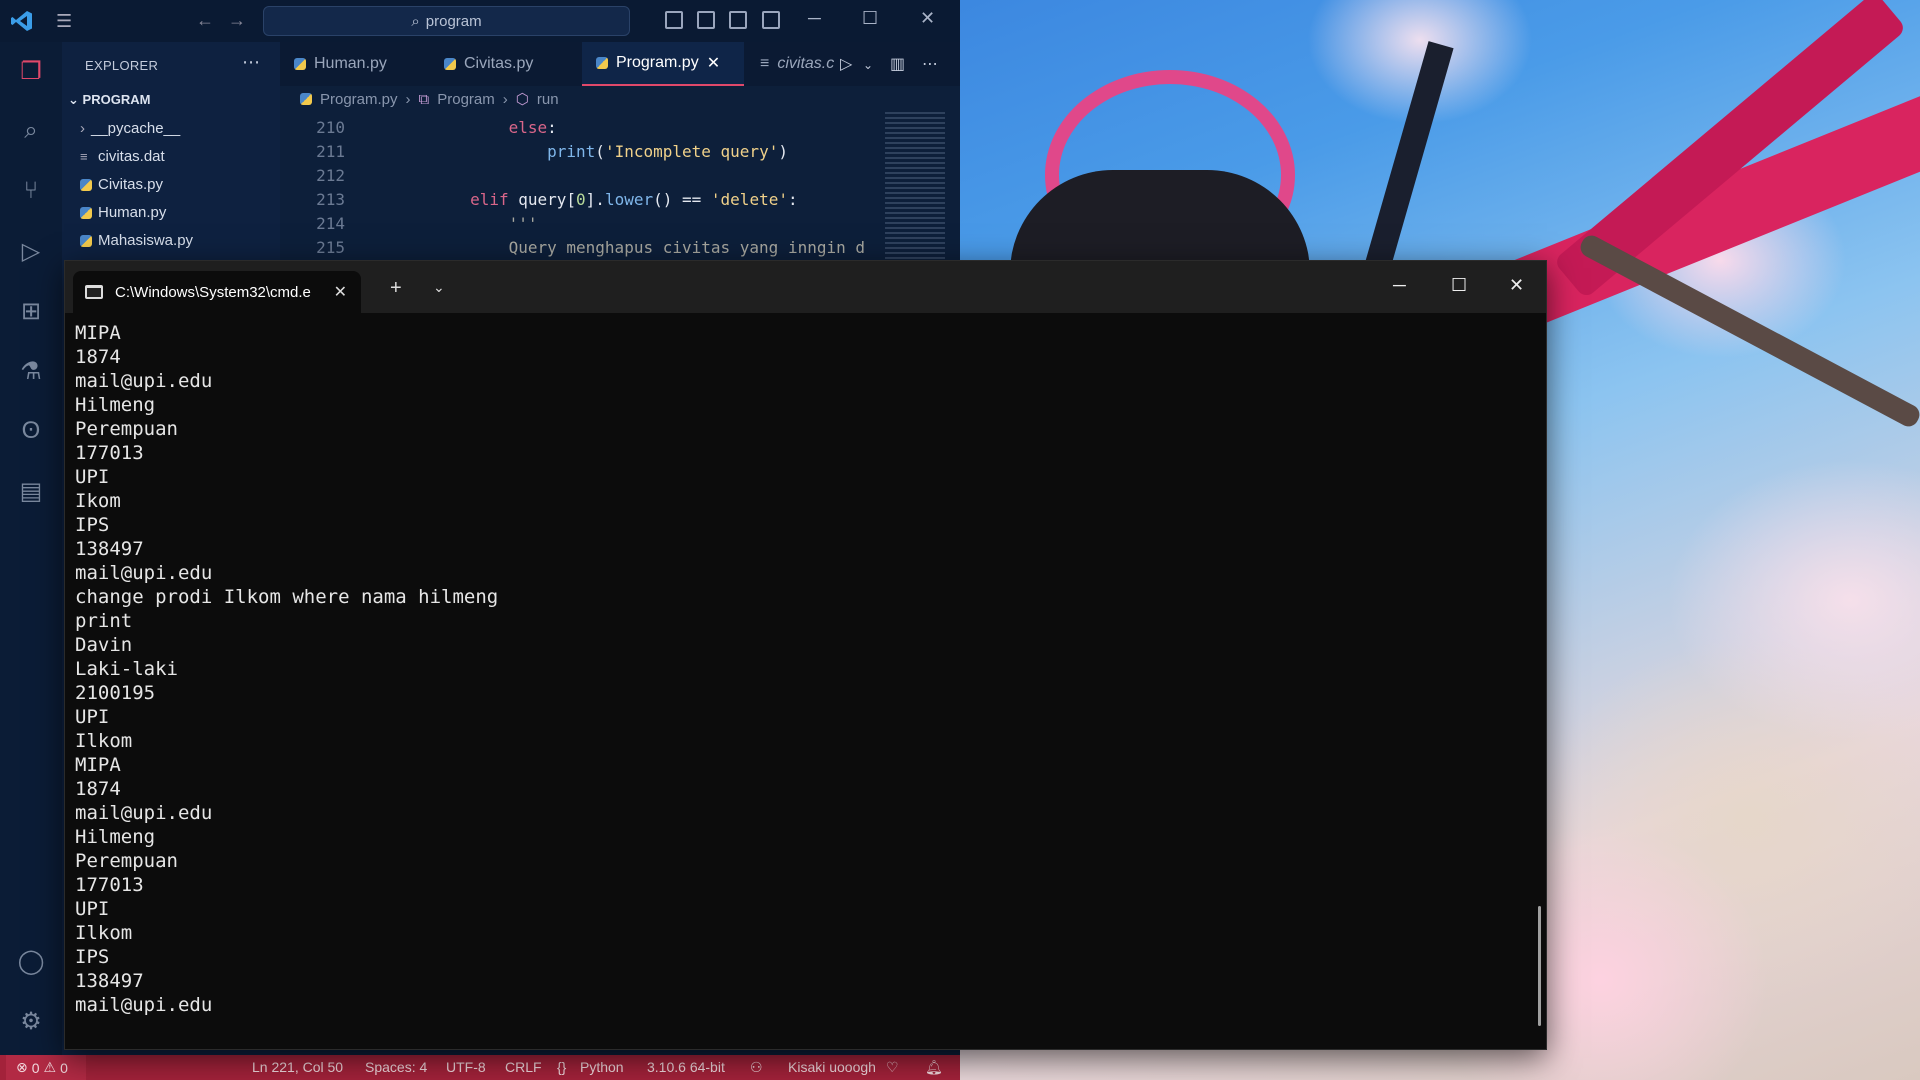  I want to click on class-icon: ⧉, so click(424, 99).